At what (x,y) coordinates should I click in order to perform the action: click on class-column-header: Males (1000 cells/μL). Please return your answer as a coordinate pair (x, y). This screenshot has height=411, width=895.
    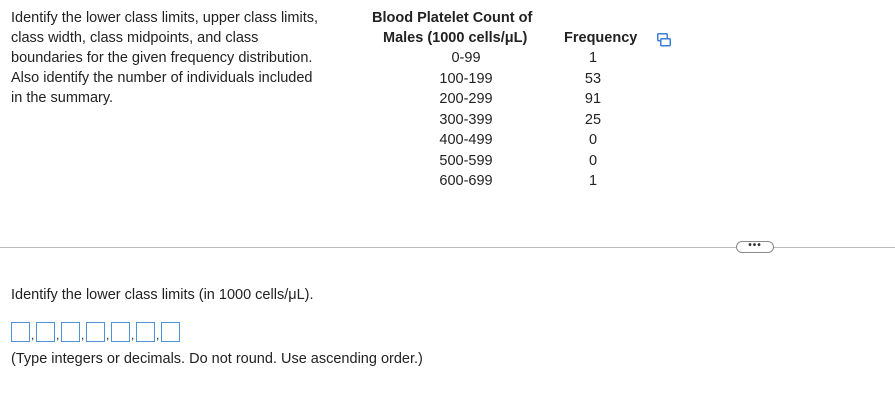
    Looking at the image, I should click on (455, 38).